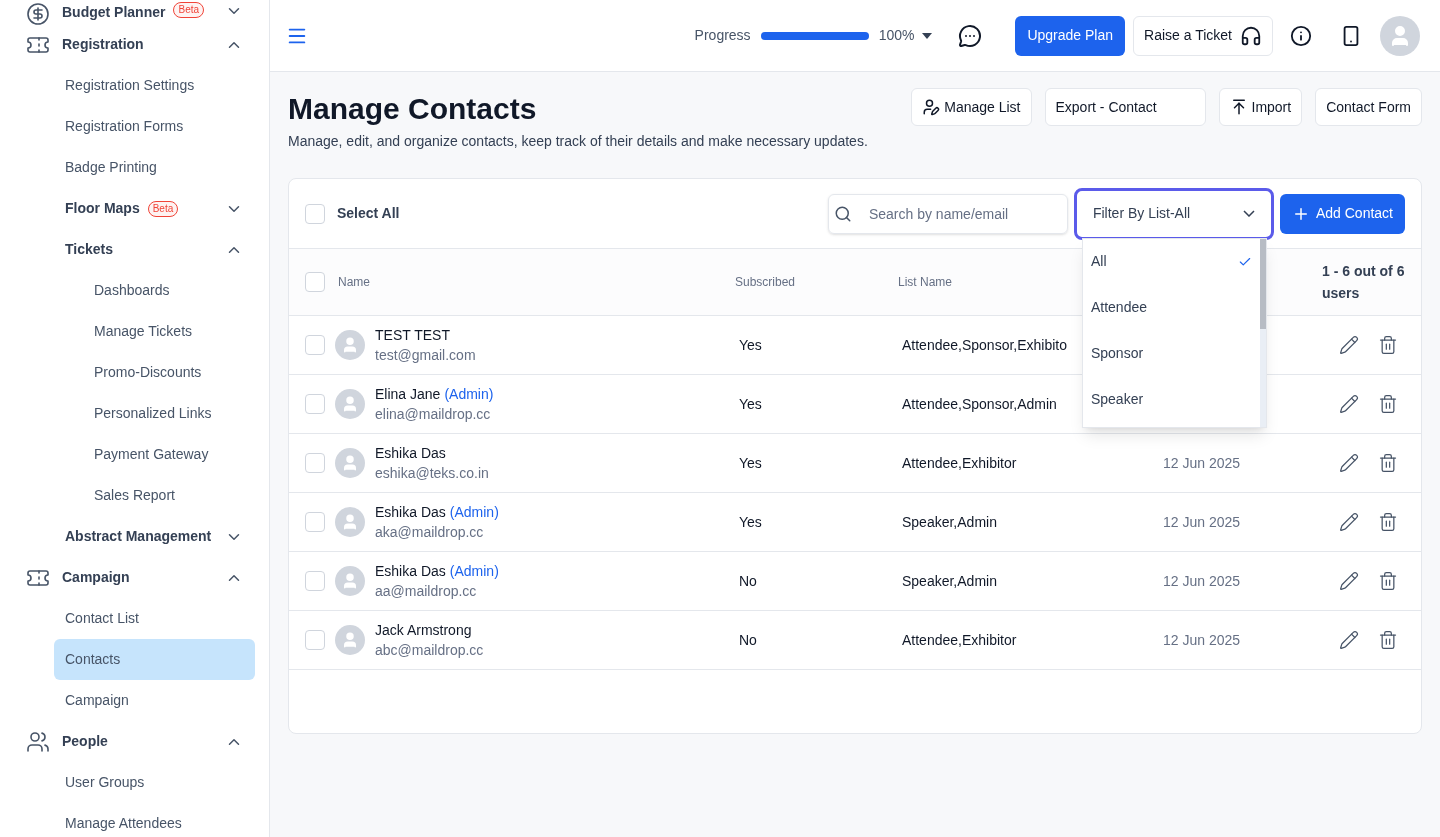 Image resolution: width=1440 pixels, height=837 pixels. What do you see at coordinates (102, 208) in the screenshot?
I see `sidebar-section: Floor Maps` at bounding box center [102, 208].